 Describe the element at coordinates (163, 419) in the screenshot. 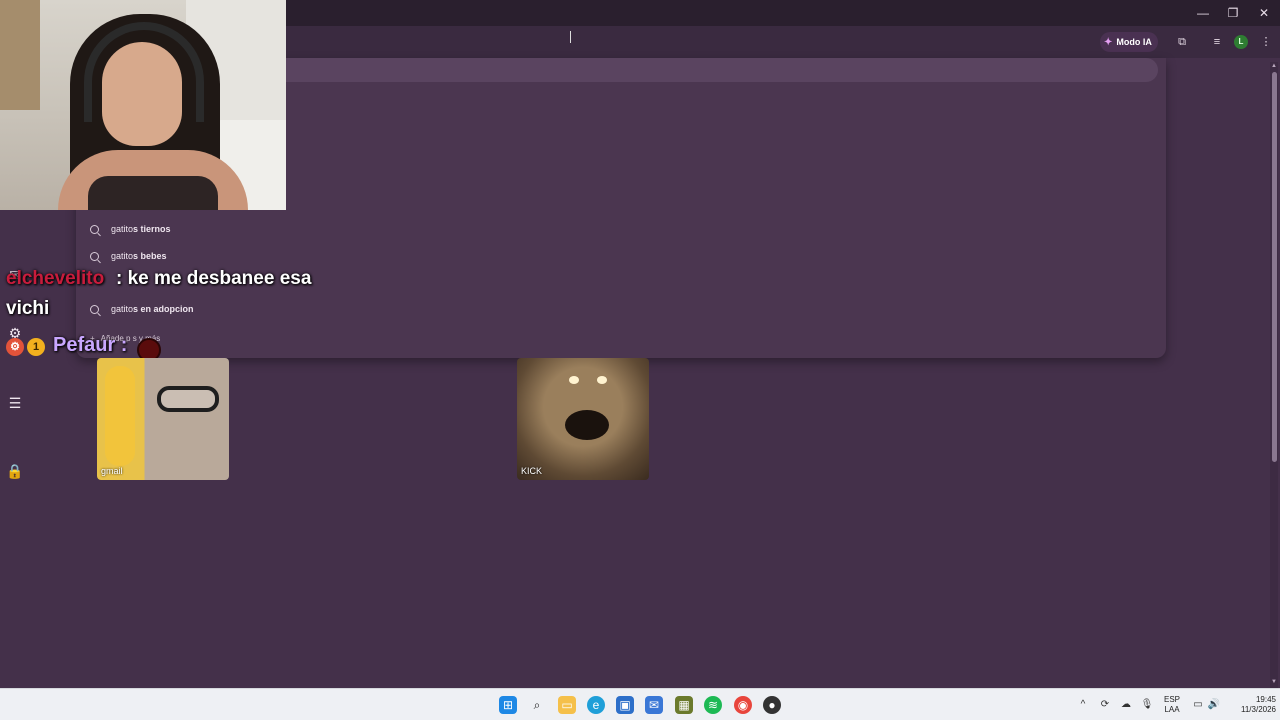

I see `shortcut-gmail: gmail` at that location.